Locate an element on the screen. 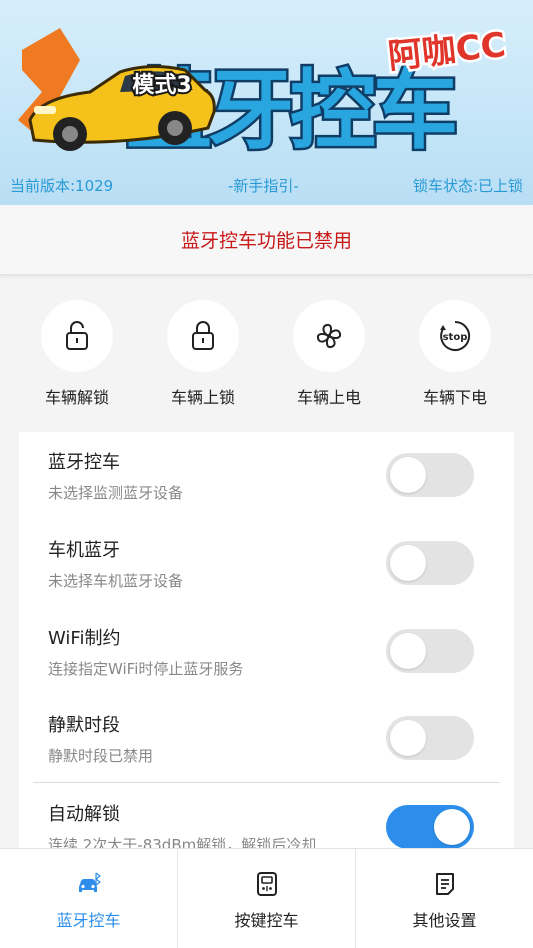  bottom-nav: 蓝牙控车 按键控车 其他设置 is located at coordinates (266, 898).